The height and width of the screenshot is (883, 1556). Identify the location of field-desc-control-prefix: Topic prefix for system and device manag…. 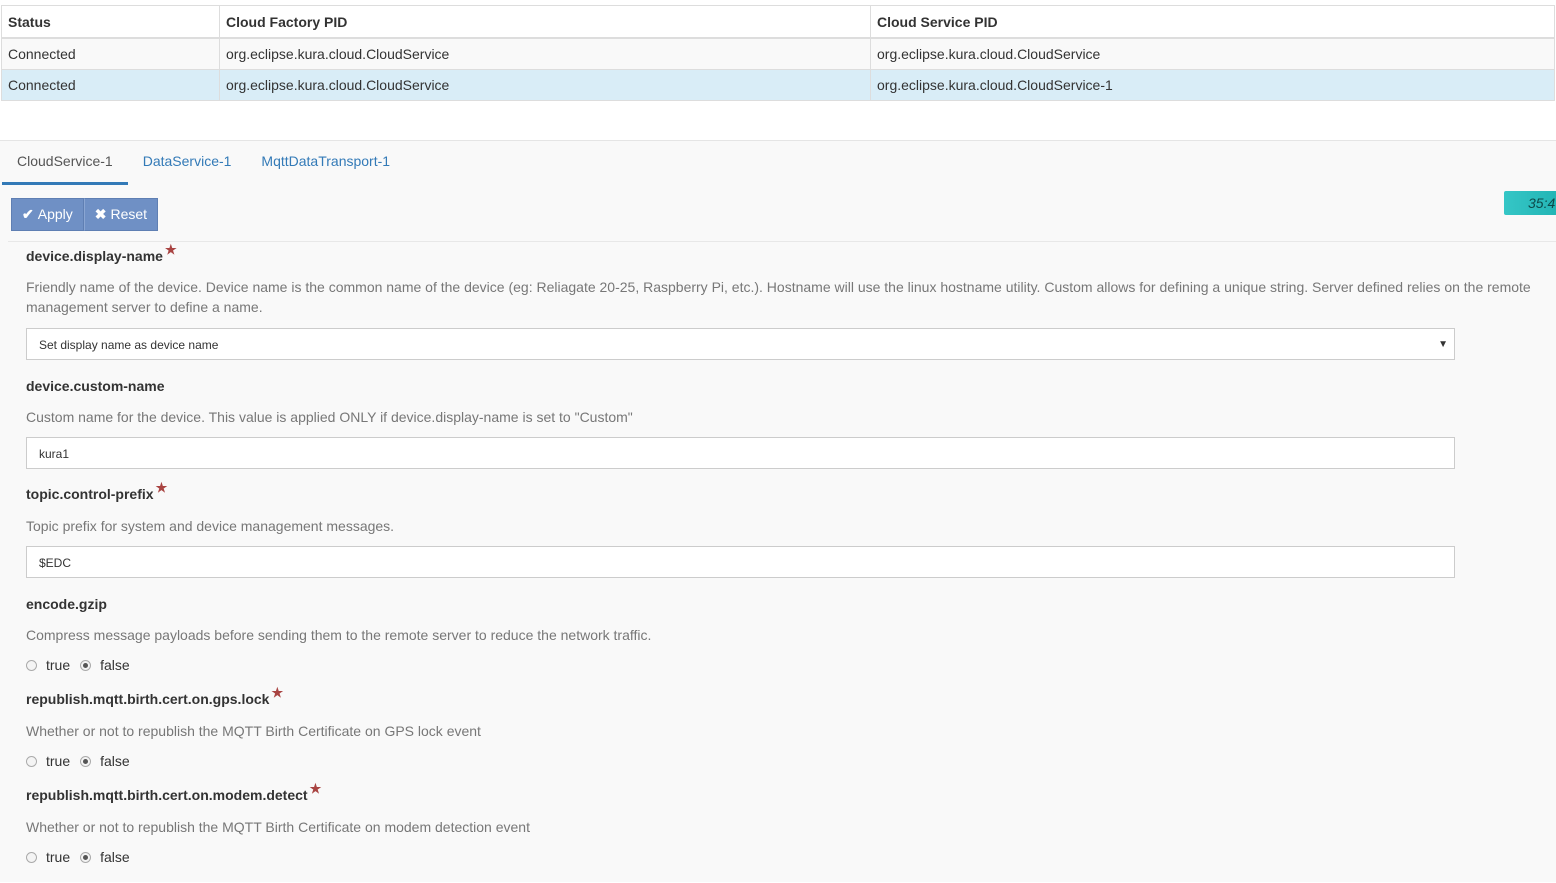
(210, 526).